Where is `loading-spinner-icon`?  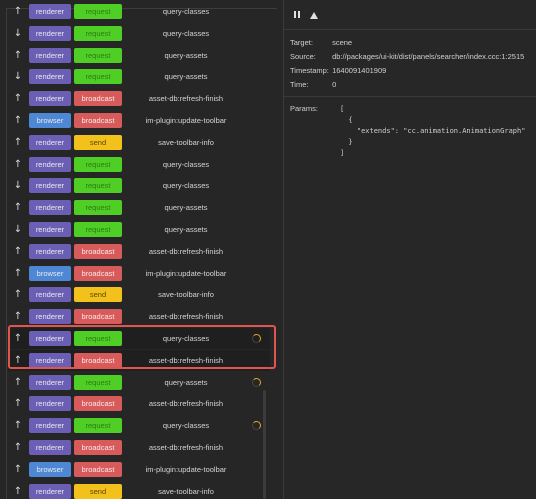 loading-spinner-icon is located at coordinates (256, 426).